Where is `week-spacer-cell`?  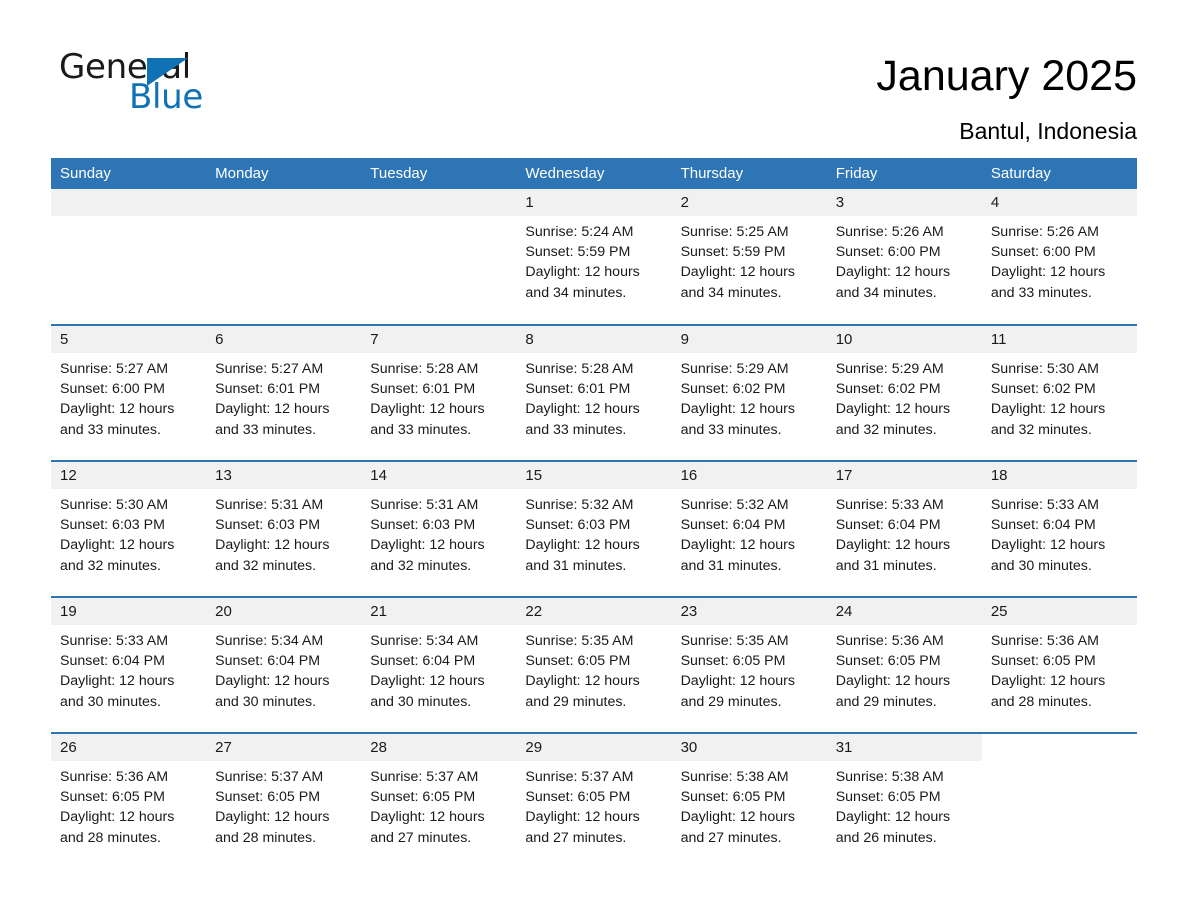 week-spacer-cell is located at coordinates (594, 724).